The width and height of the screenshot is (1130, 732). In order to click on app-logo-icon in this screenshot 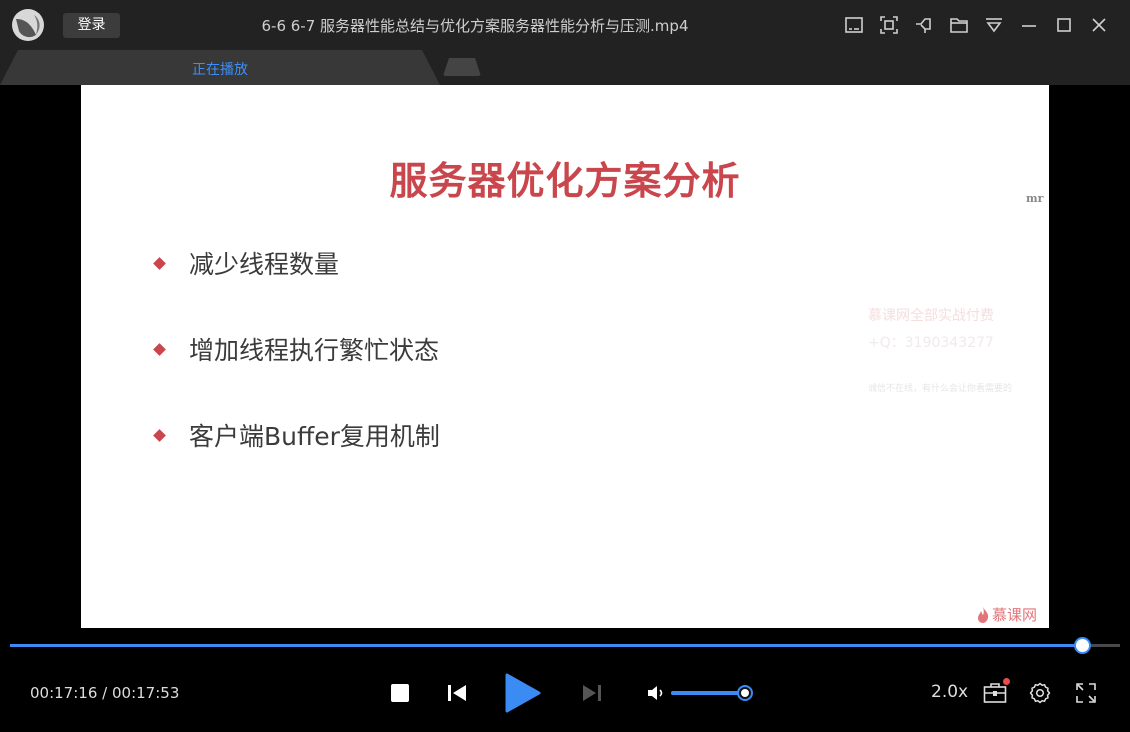, I will do `click(28, 25)`.